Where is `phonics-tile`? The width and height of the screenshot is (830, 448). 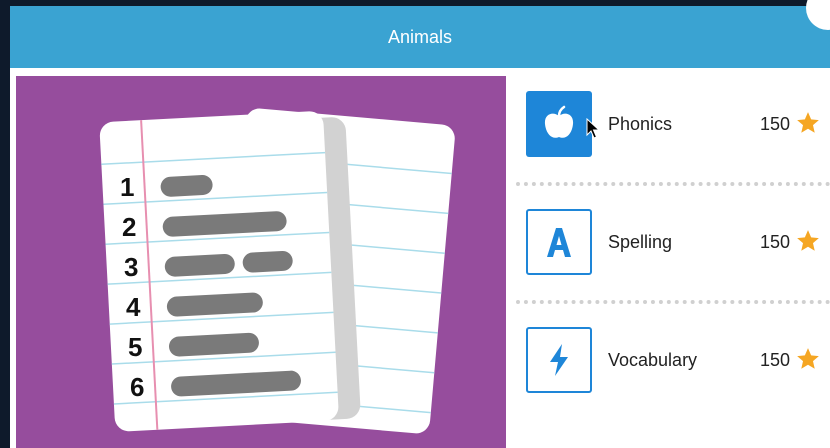
phonics-tile is located at coordinates (559, 124).